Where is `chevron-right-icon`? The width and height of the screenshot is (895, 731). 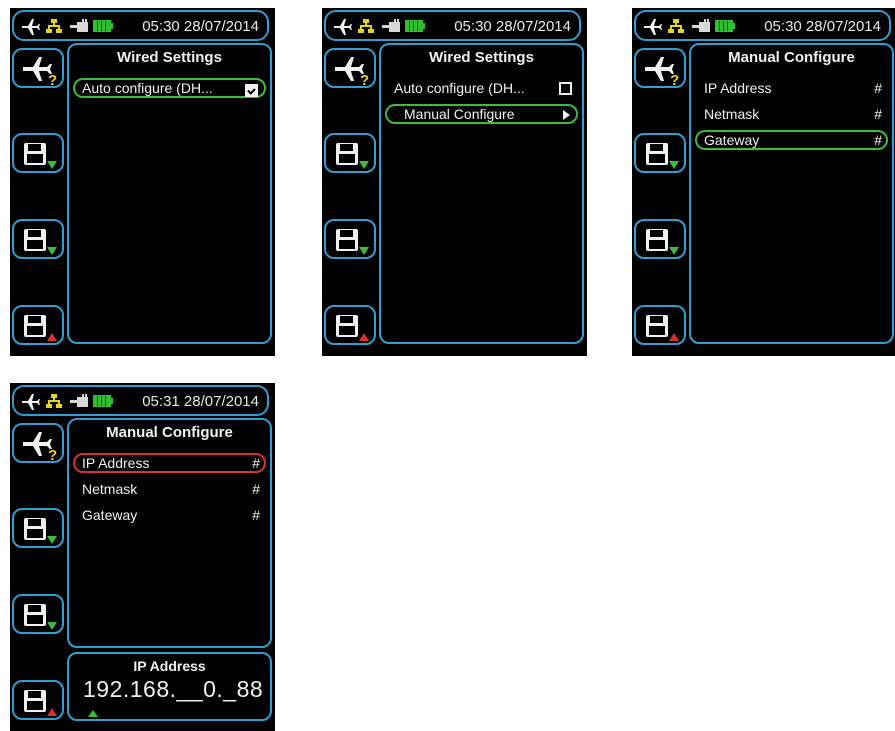
chevron-right-icon is located at coordinates (566, 115).